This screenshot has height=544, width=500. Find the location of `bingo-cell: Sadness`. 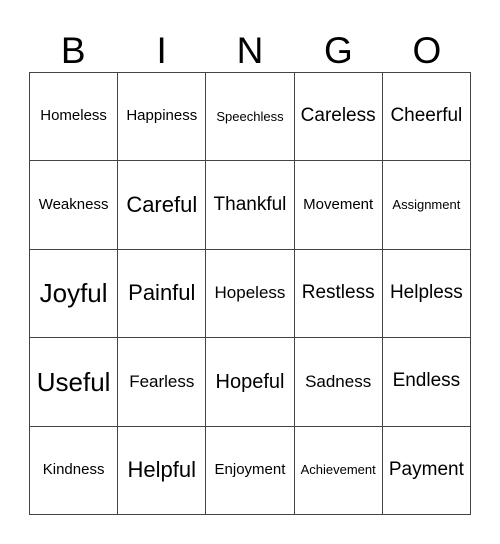

bingo-cell: Sadness is located at coordinates (338, 382).